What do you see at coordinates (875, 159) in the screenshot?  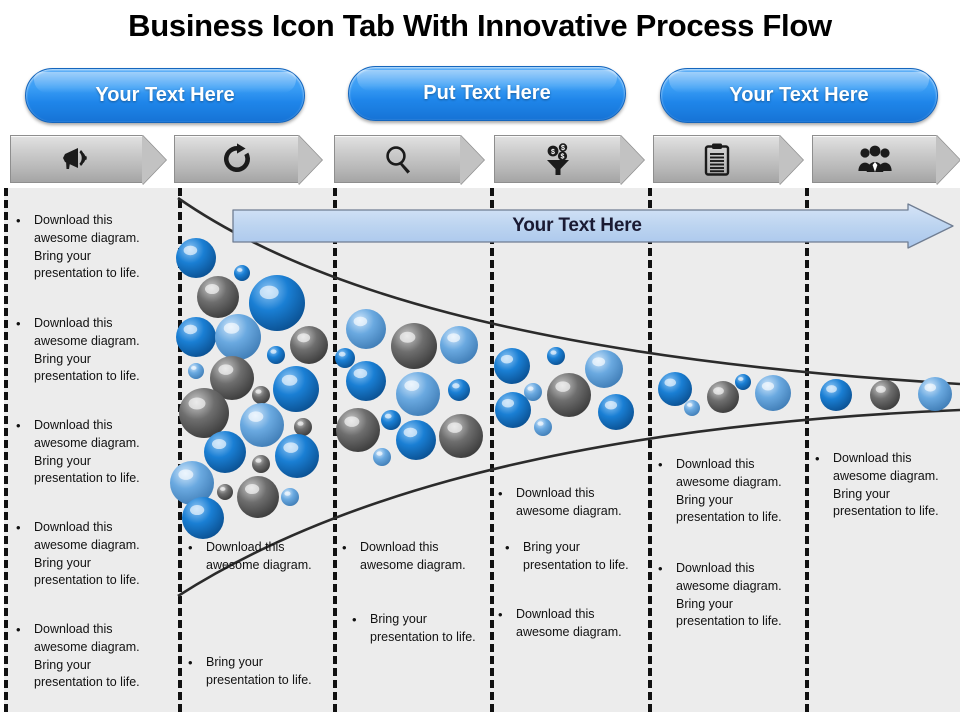 I see `people-group-icon` at bounding box center [875, 159].